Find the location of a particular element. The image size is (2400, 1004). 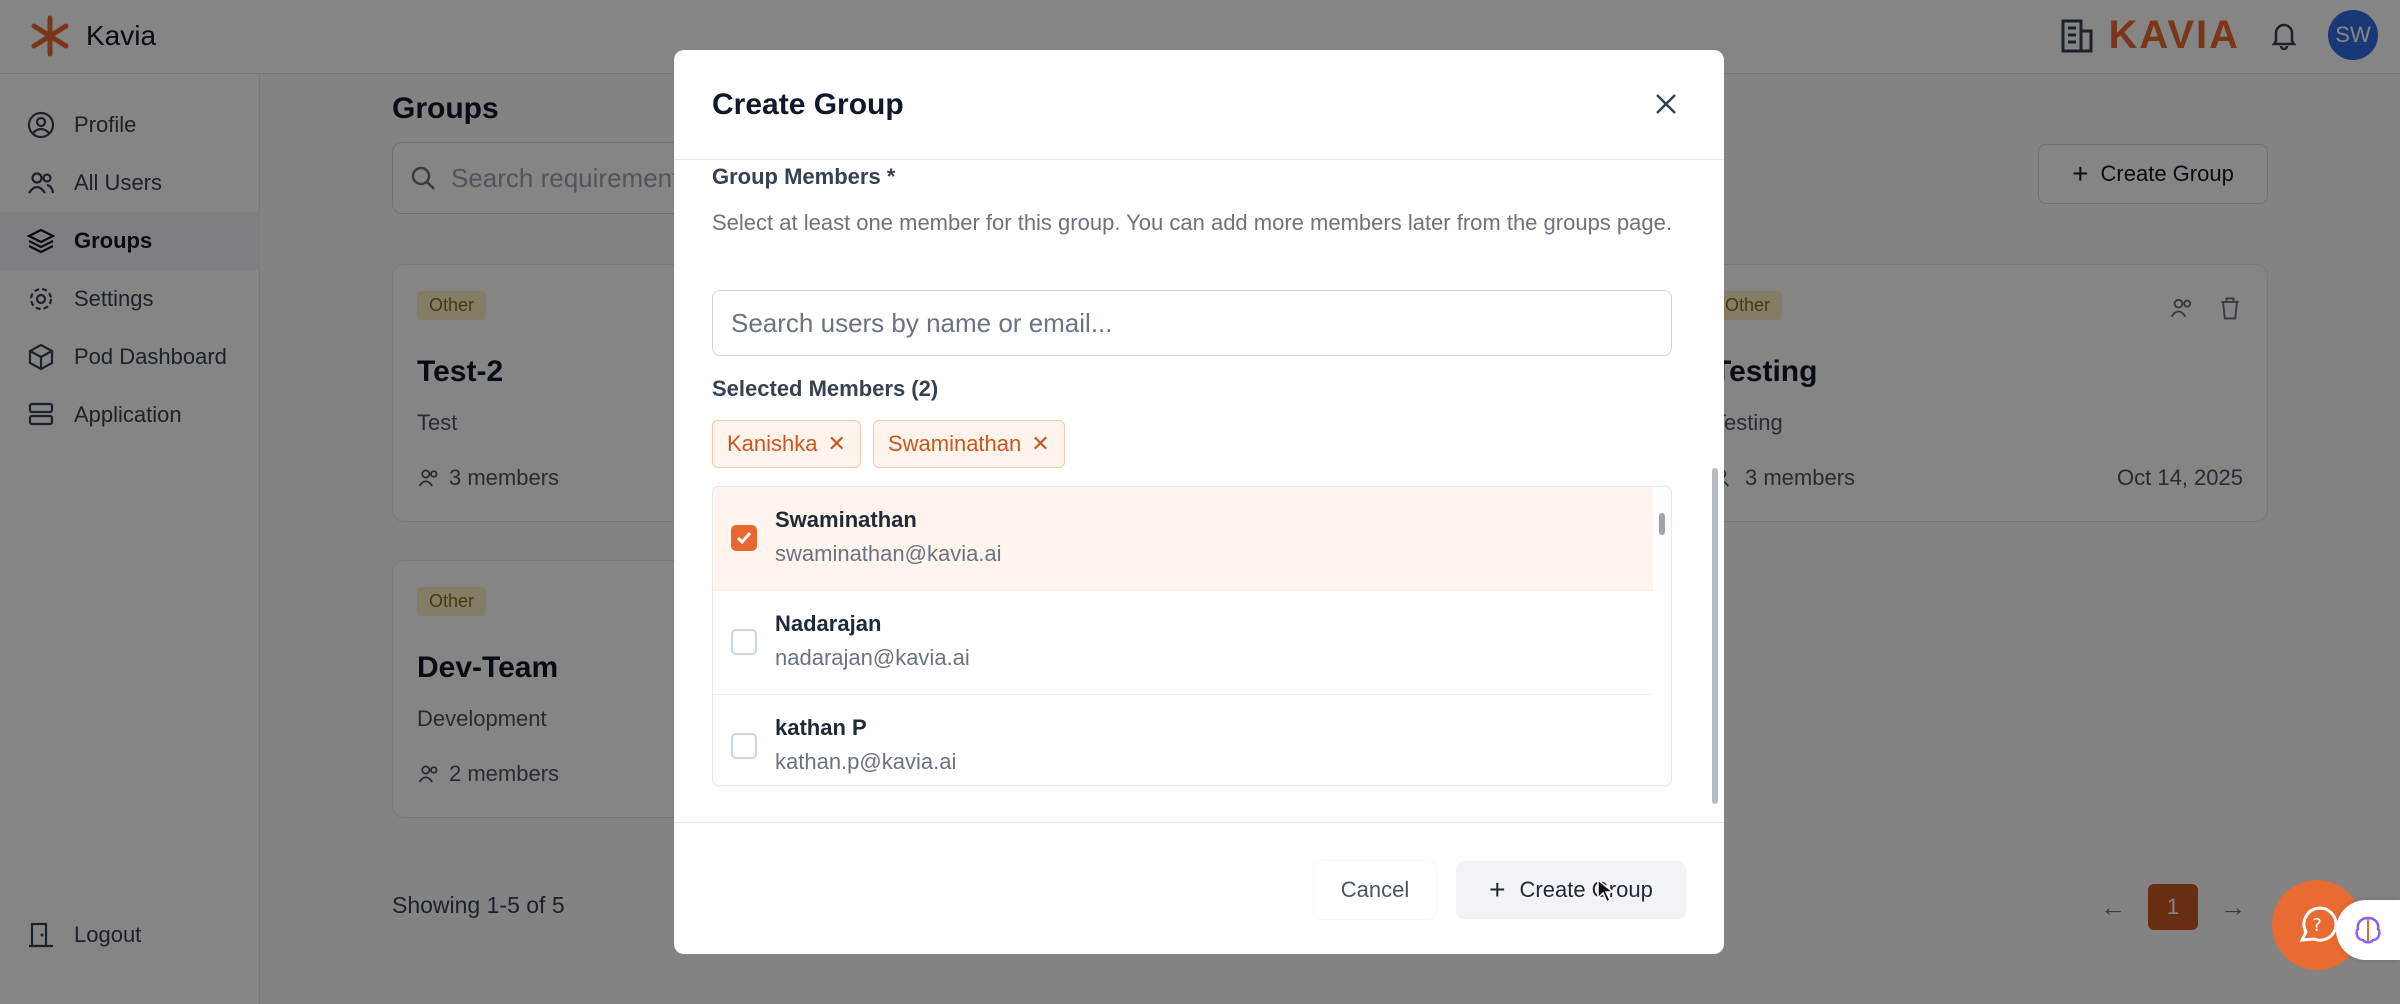

user-list-scrollbar is located at coordinates (1662, 637).